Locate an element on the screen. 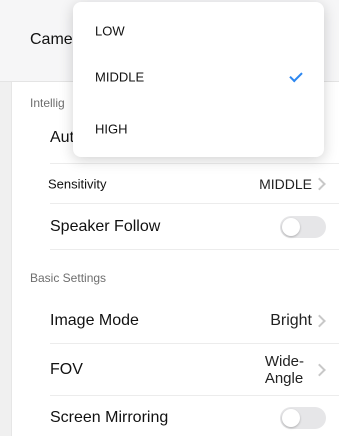 Image resolution: width=339 pixels, height=436 pixels. dropdown-option-middle: MIDDLE is located at coordinates (198, 77).